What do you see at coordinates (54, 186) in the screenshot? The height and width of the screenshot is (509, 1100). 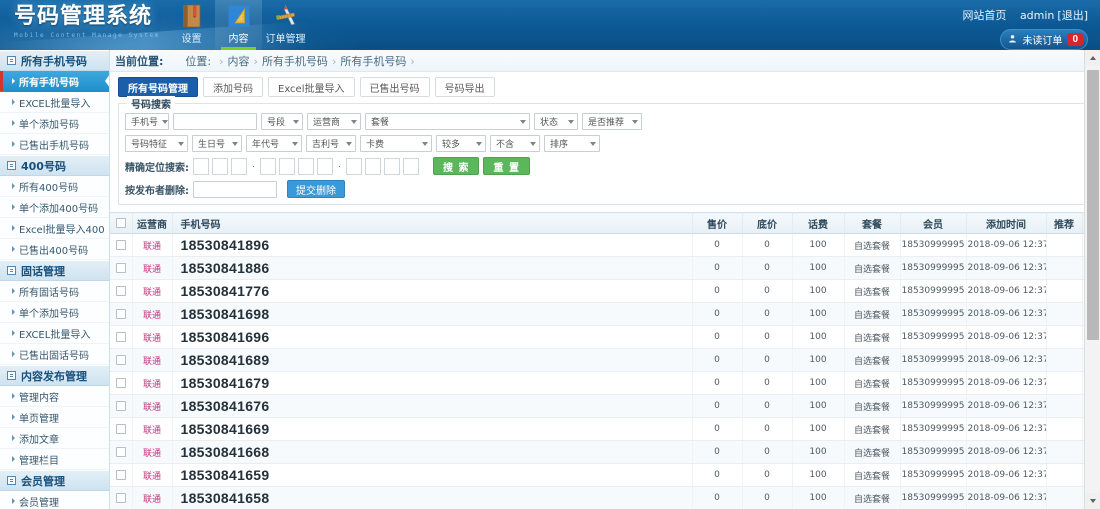 I see `sidebar-item-2-1: 所有400号码` at bounding box center [54, 186].